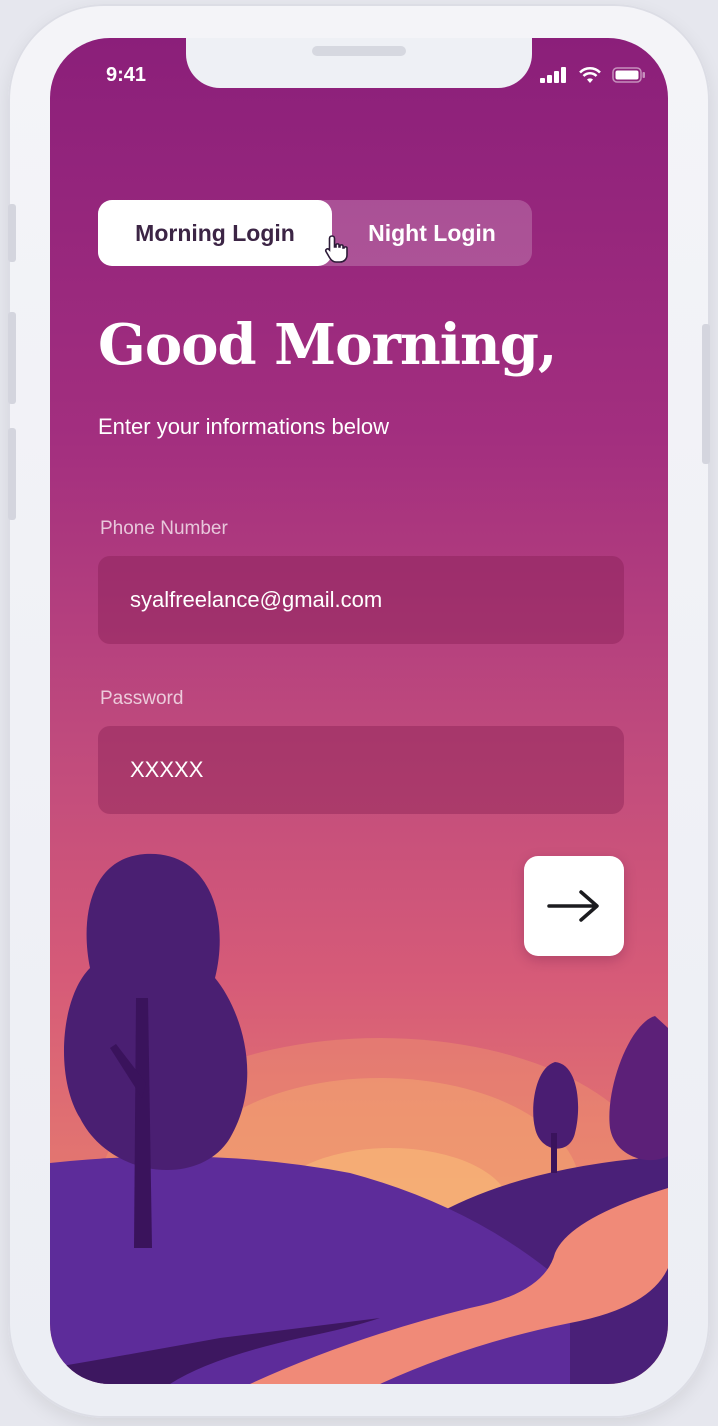 This screenshot has height=1426, width=718. I want to click on password-label: Password, so click(142, 698).